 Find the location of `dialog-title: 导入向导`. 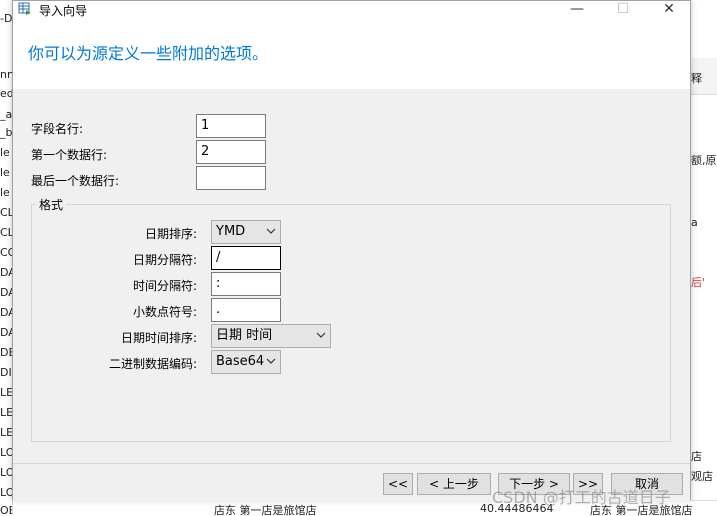

dialog-title: 导入向导 is located at coordinates (63, 11).